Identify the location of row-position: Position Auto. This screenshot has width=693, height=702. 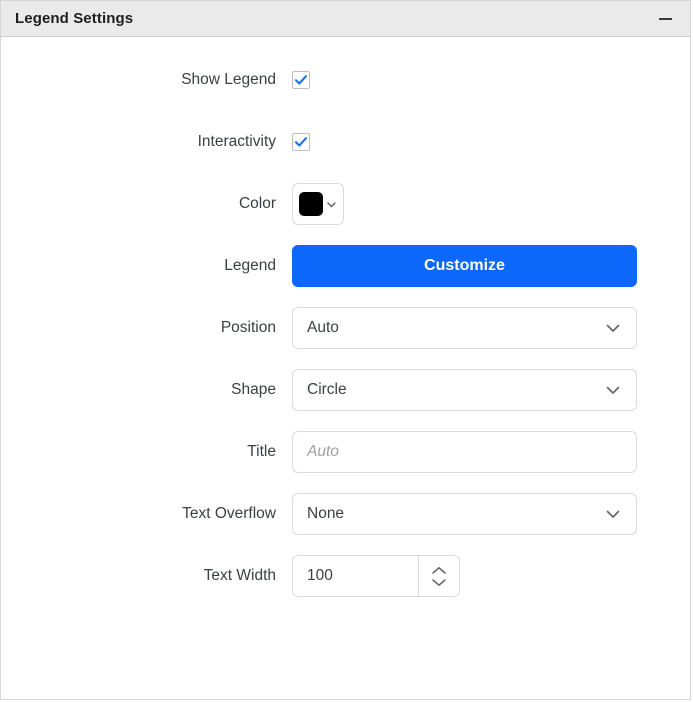
(345, 328).